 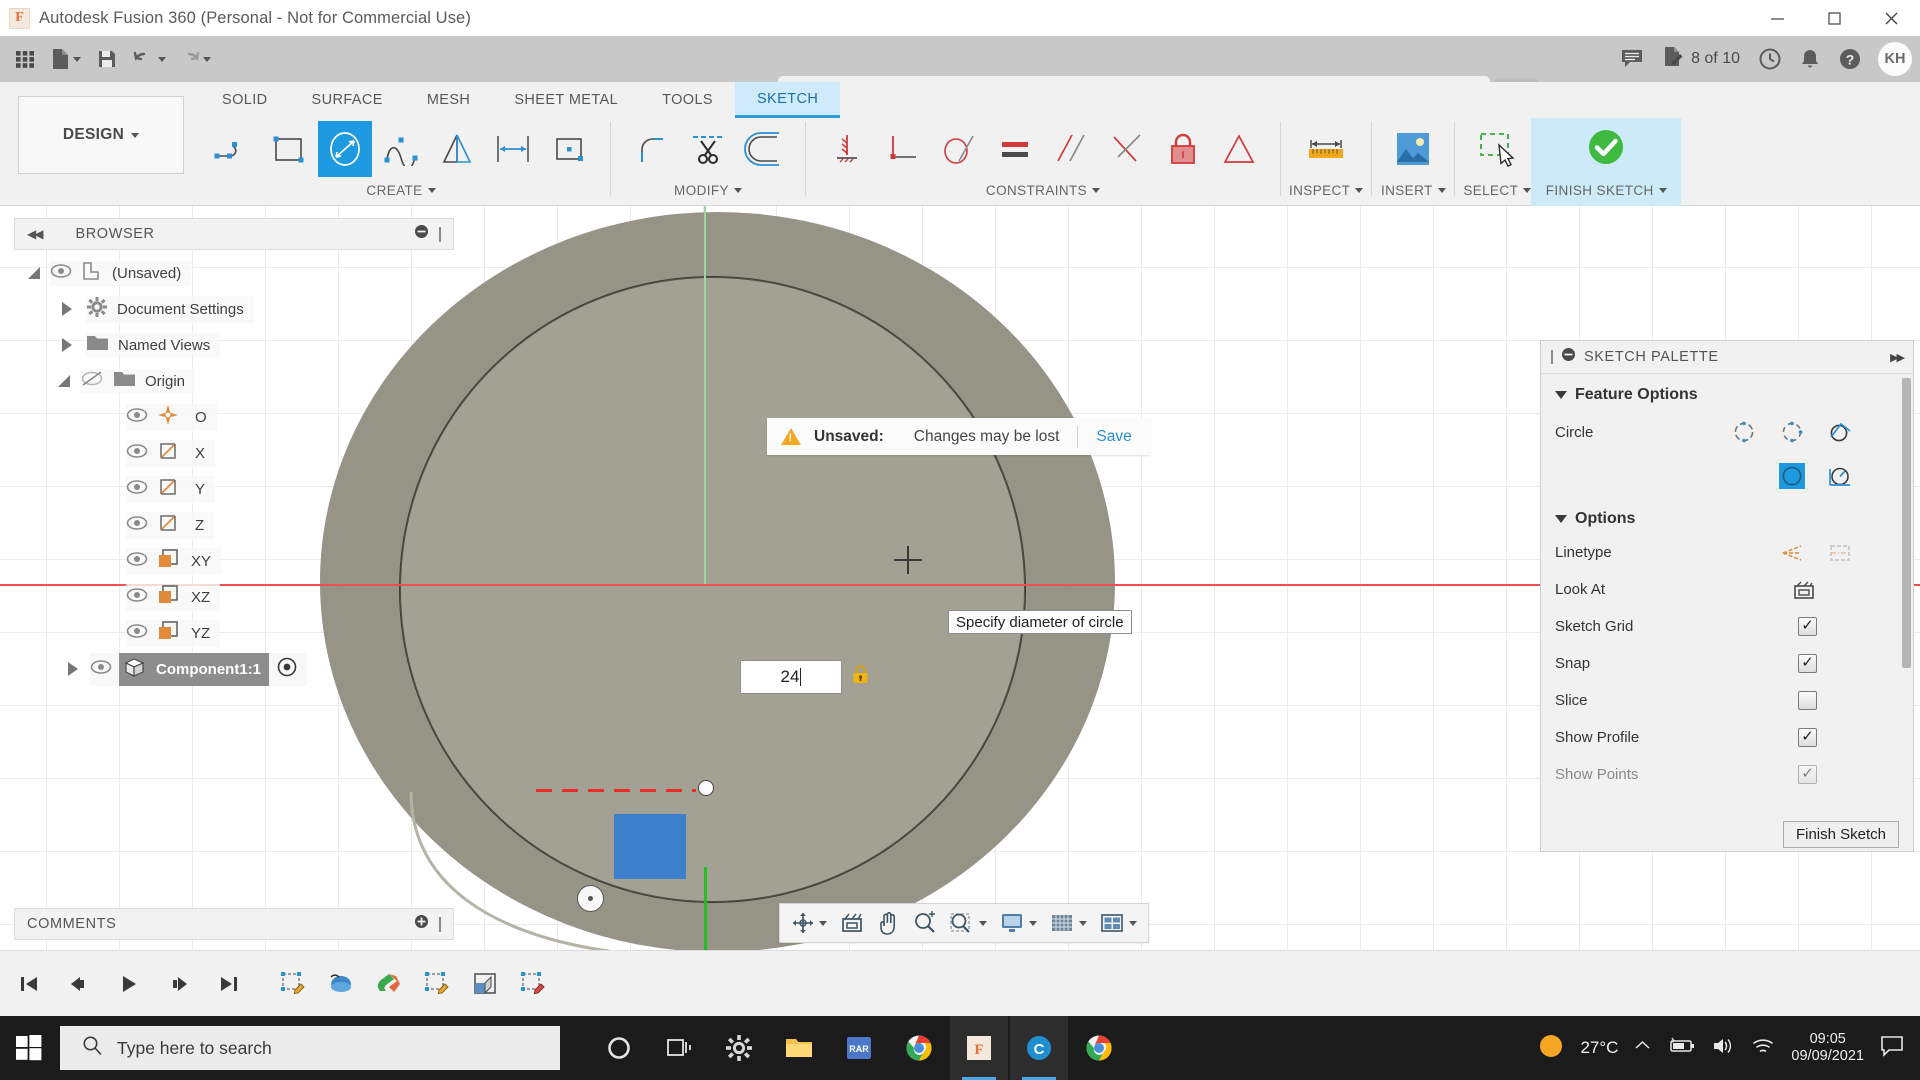 What do you see at coordinates (569, 149) in the screenshot?
I see `point-tool` at bounding box center [569, 149].